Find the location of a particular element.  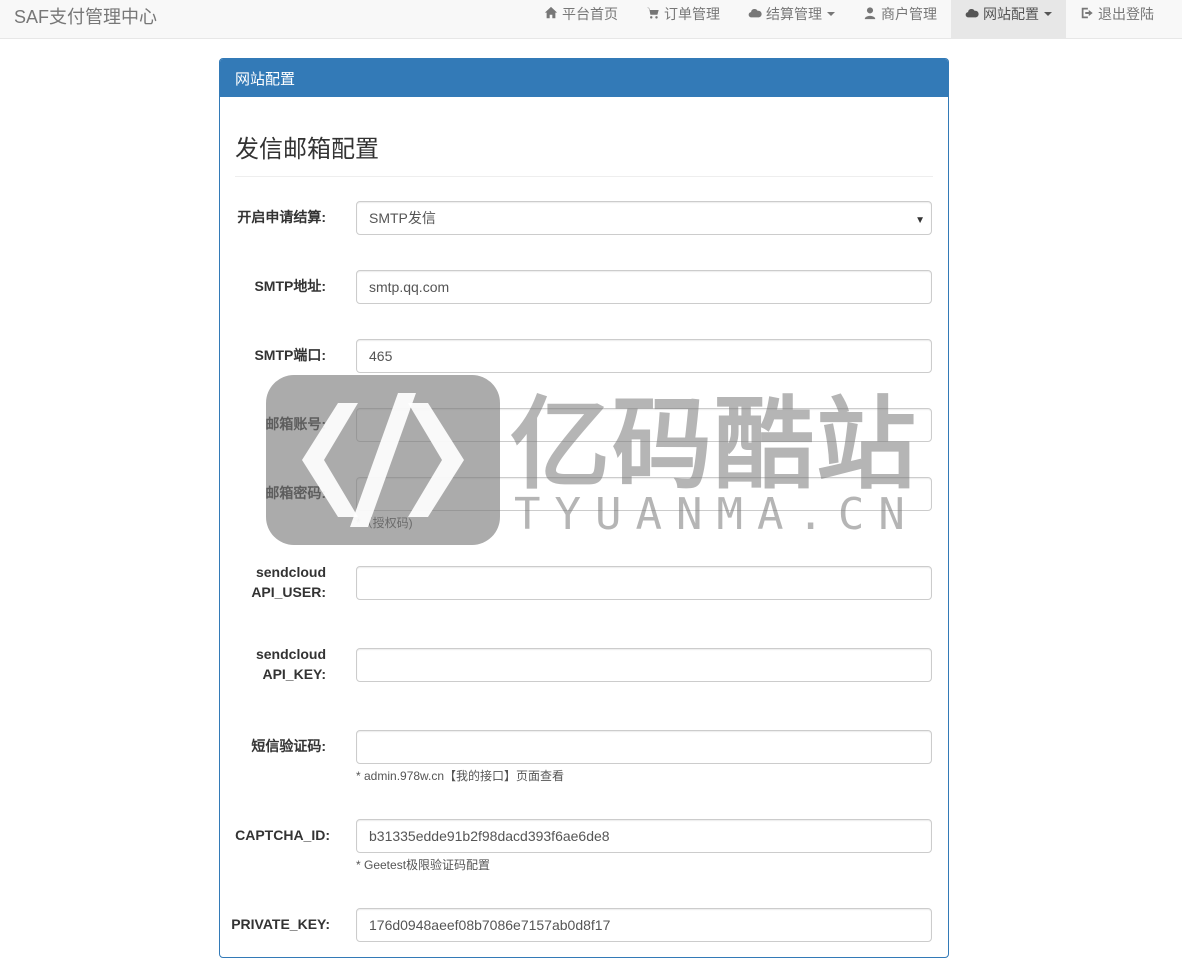

nav-item-logout: 退出登陆 is located at coordinates (1124, 19).